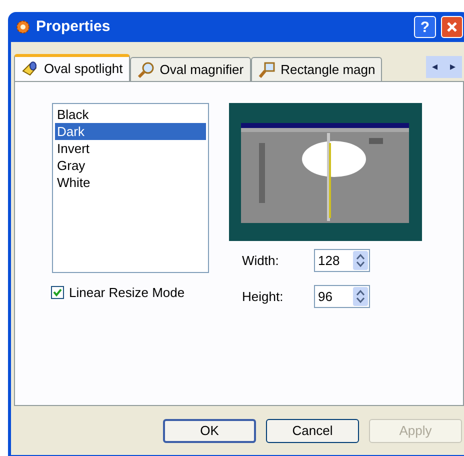 The width and height of the screenshot is (464, 456). Describe the element at coordinates (267, 69) in the screenshot. I see `rectangle-magnifier-icon` at that location.